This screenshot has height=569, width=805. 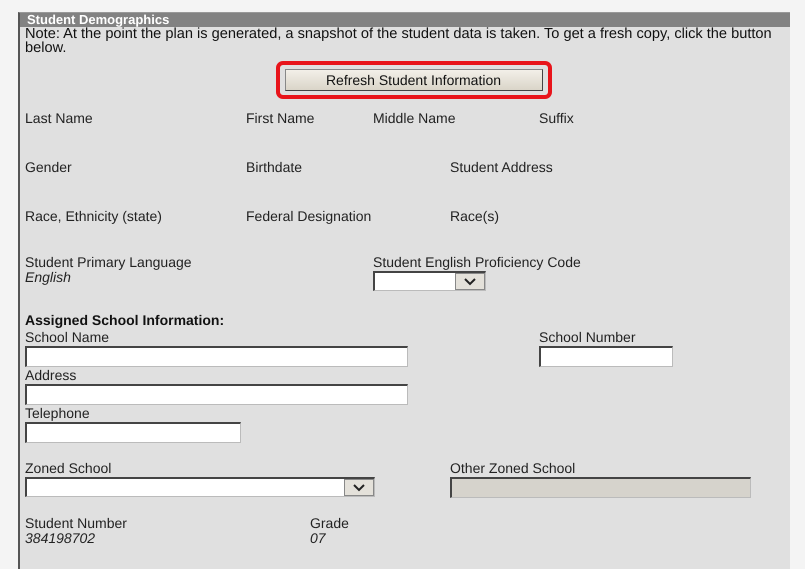 I want to click on field-label: Grade, so click(x=329, y=523).